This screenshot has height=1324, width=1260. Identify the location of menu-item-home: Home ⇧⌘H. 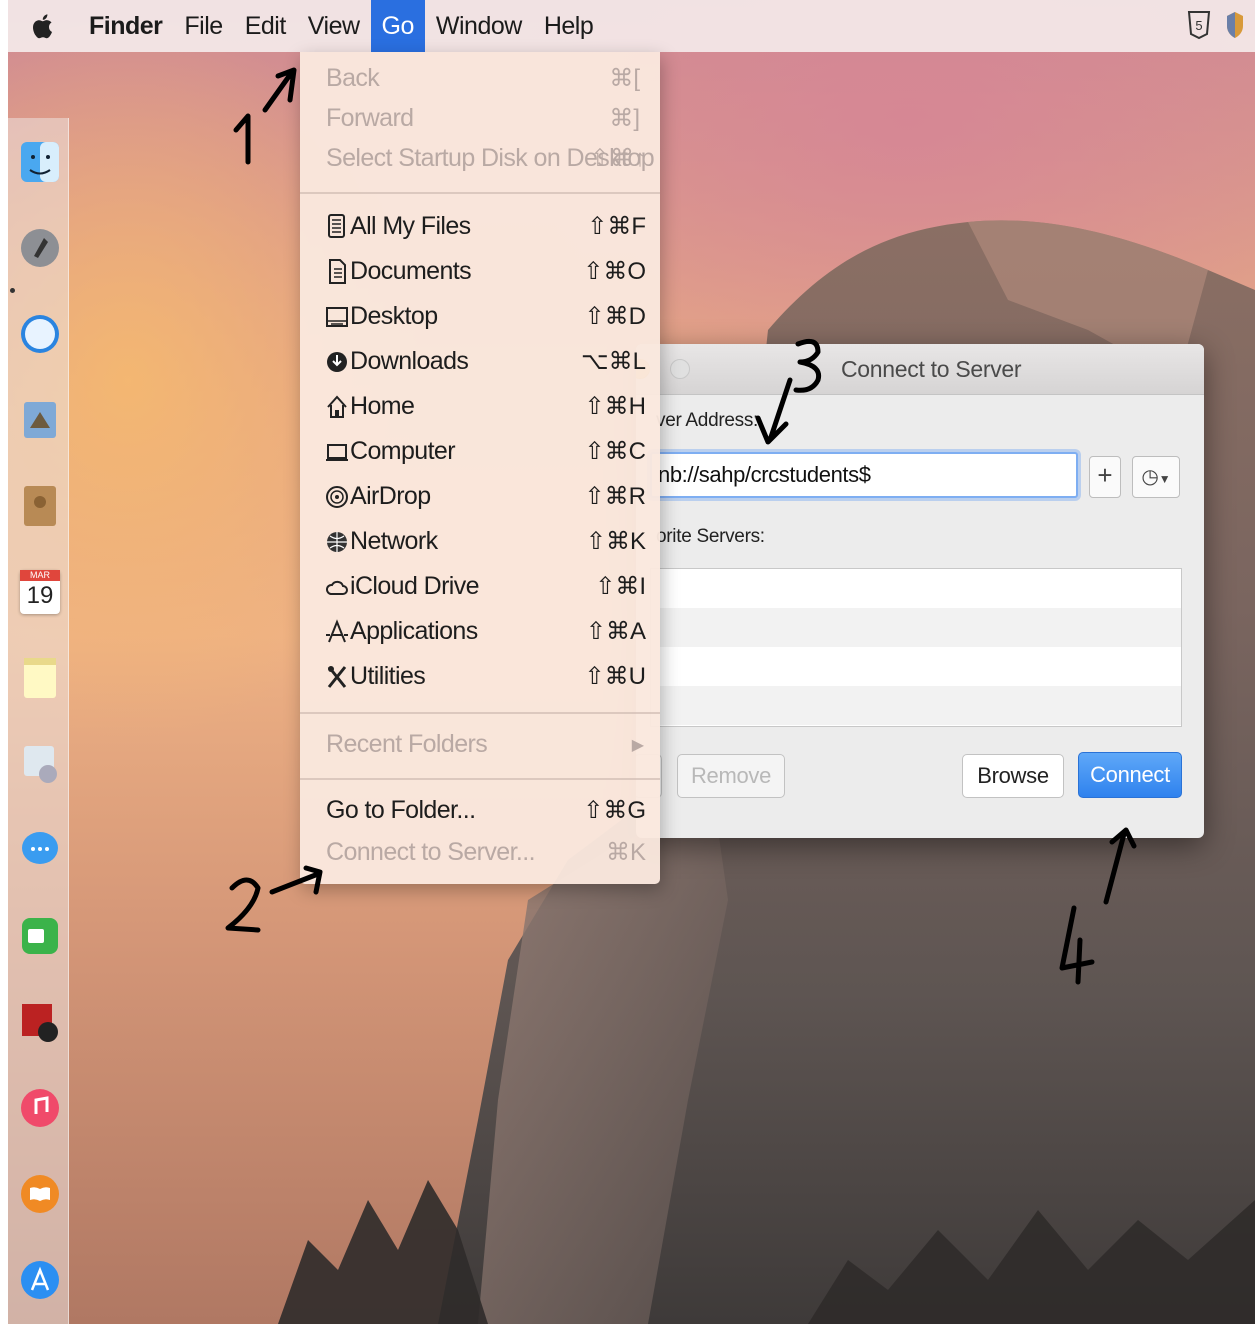
(480, 408).